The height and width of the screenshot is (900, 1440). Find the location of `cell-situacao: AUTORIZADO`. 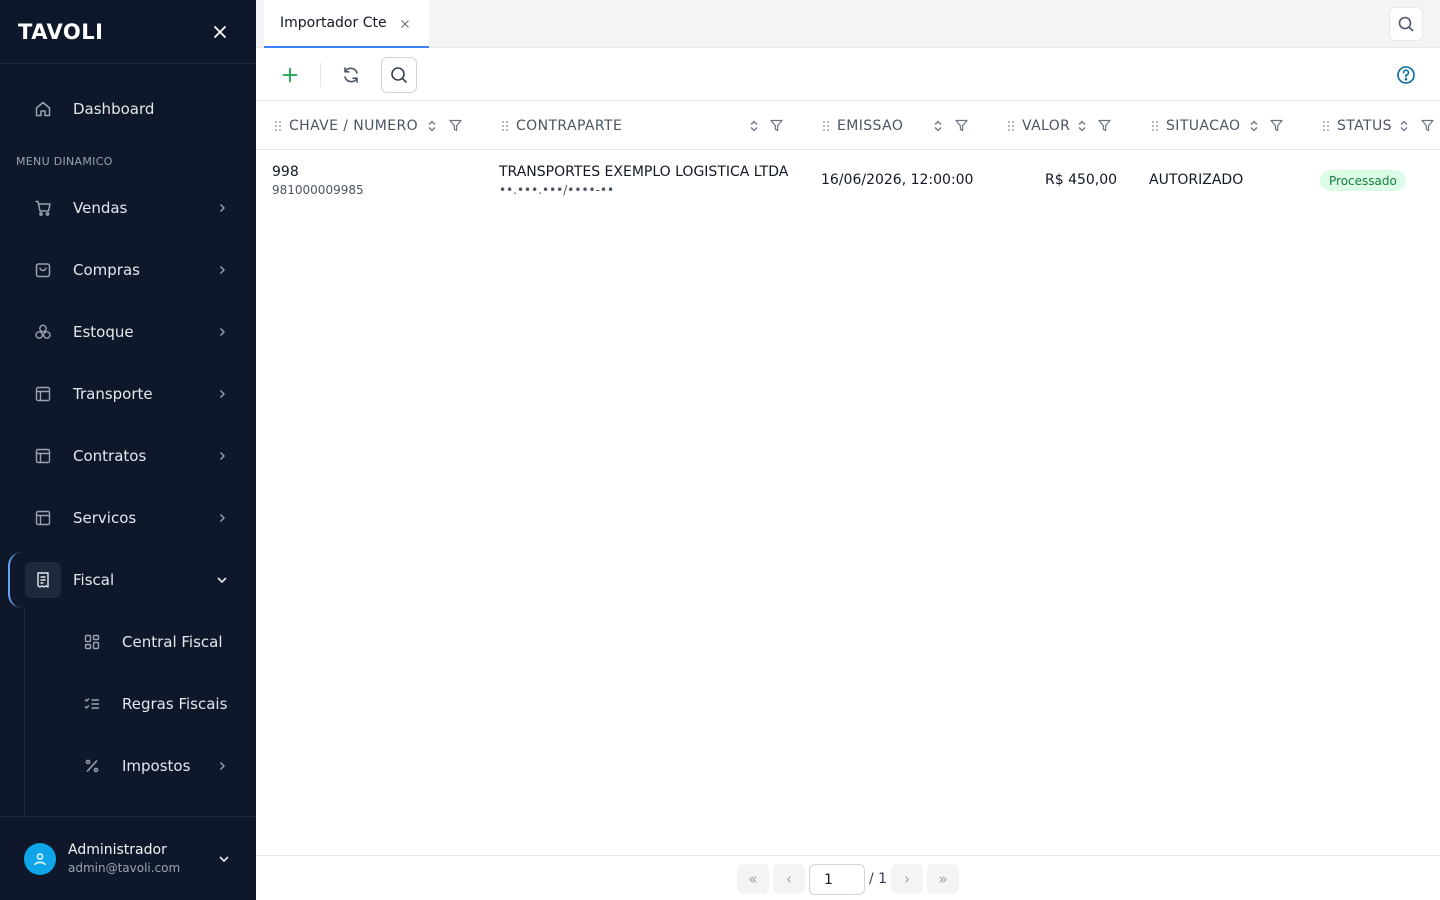

cell-situacao: AUTORIZADO is located at coordinates (1196, 180).